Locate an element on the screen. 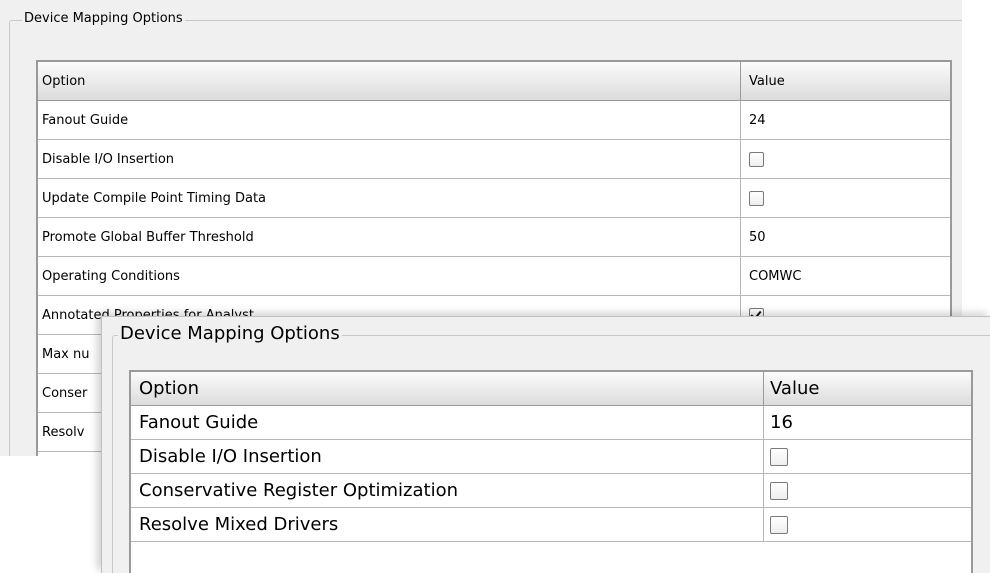 This screenshot has width=990, height=573. option-label: Promote Global Buffer Threshold is located at coordinates (389, 237).